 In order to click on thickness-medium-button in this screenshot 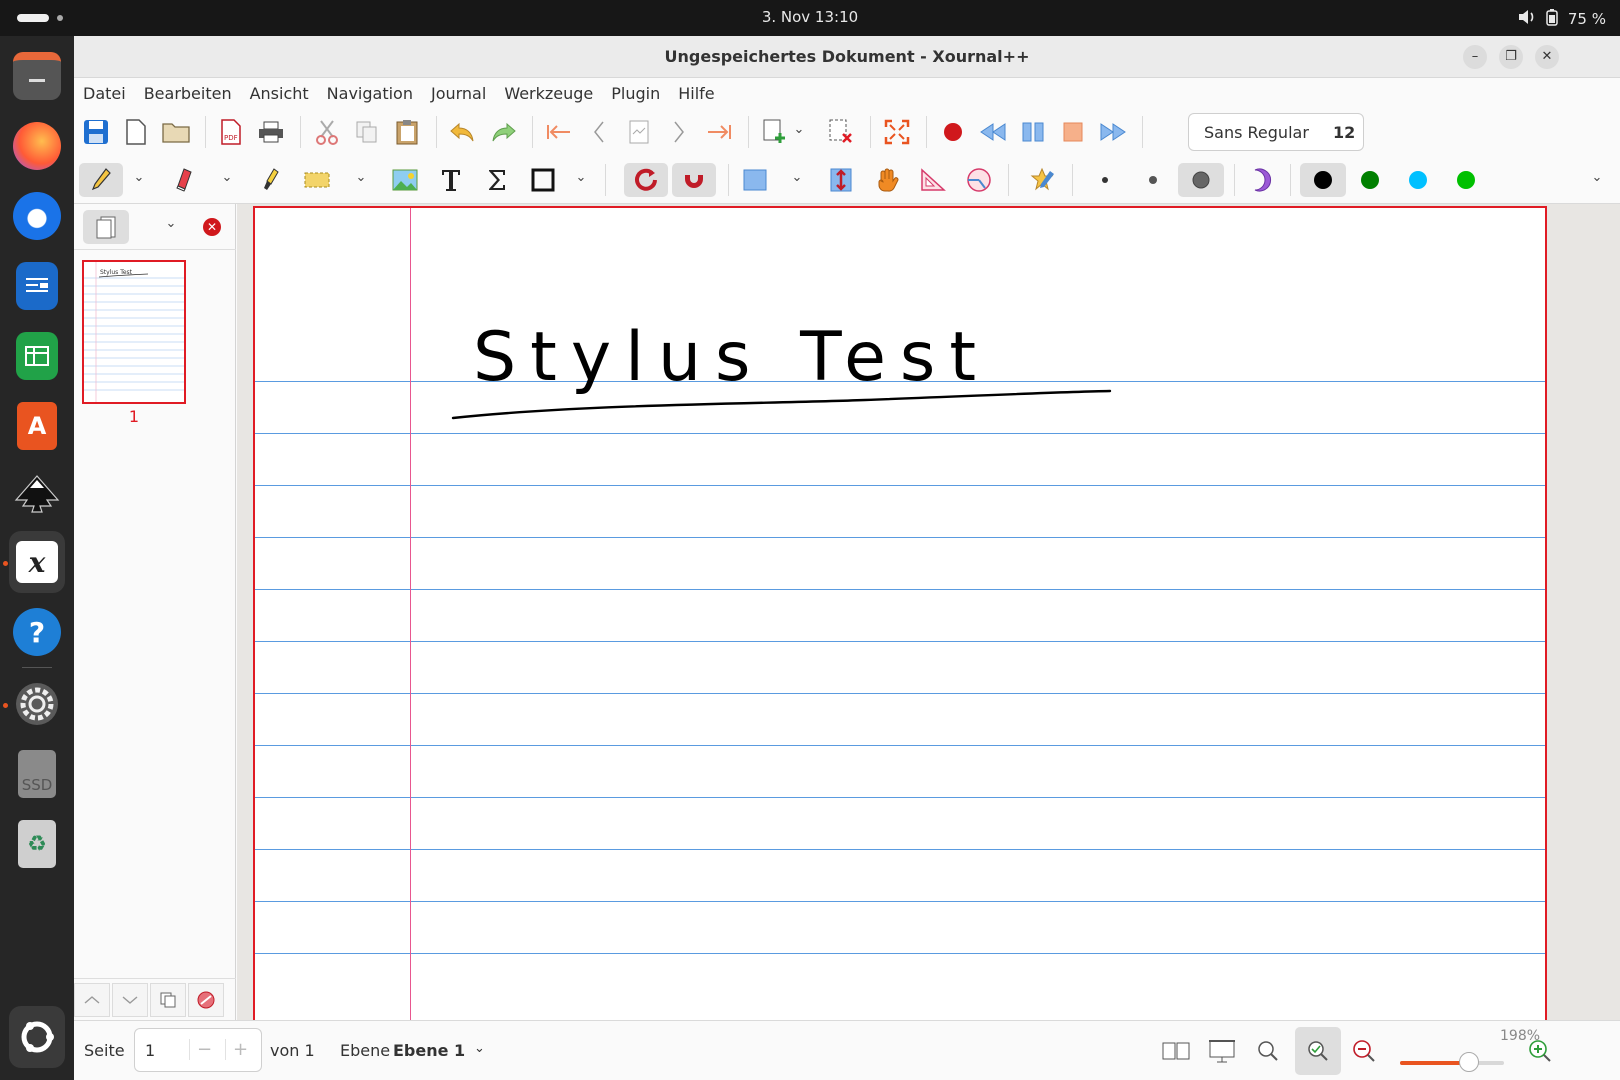, I will do `click(1153, 180)`.